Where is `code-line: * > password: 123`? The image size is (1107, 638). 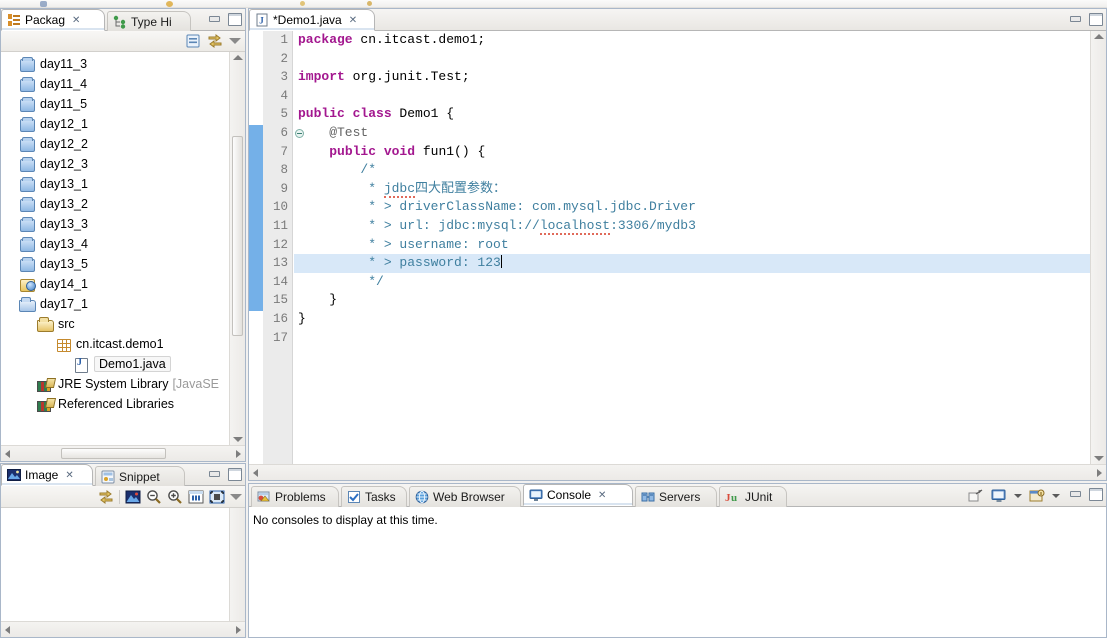
code-line: * > password: 123 is located at coordinates (692, 263).